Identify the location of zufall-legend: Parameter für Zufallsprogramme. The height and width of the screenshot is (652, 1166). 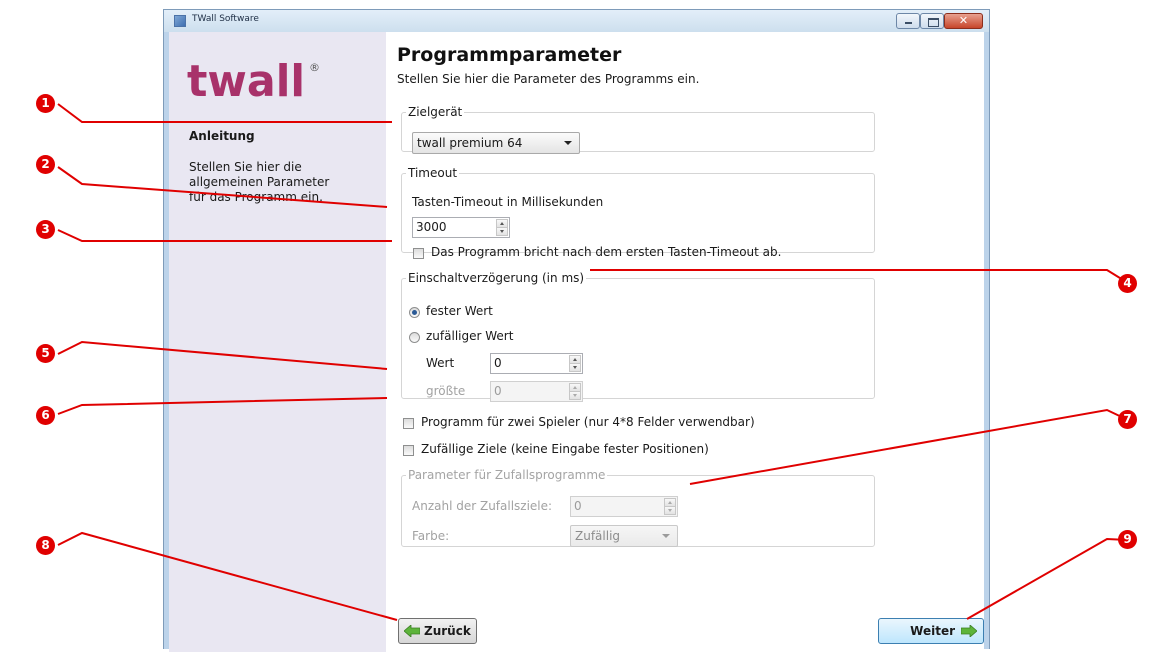
(507, 475).